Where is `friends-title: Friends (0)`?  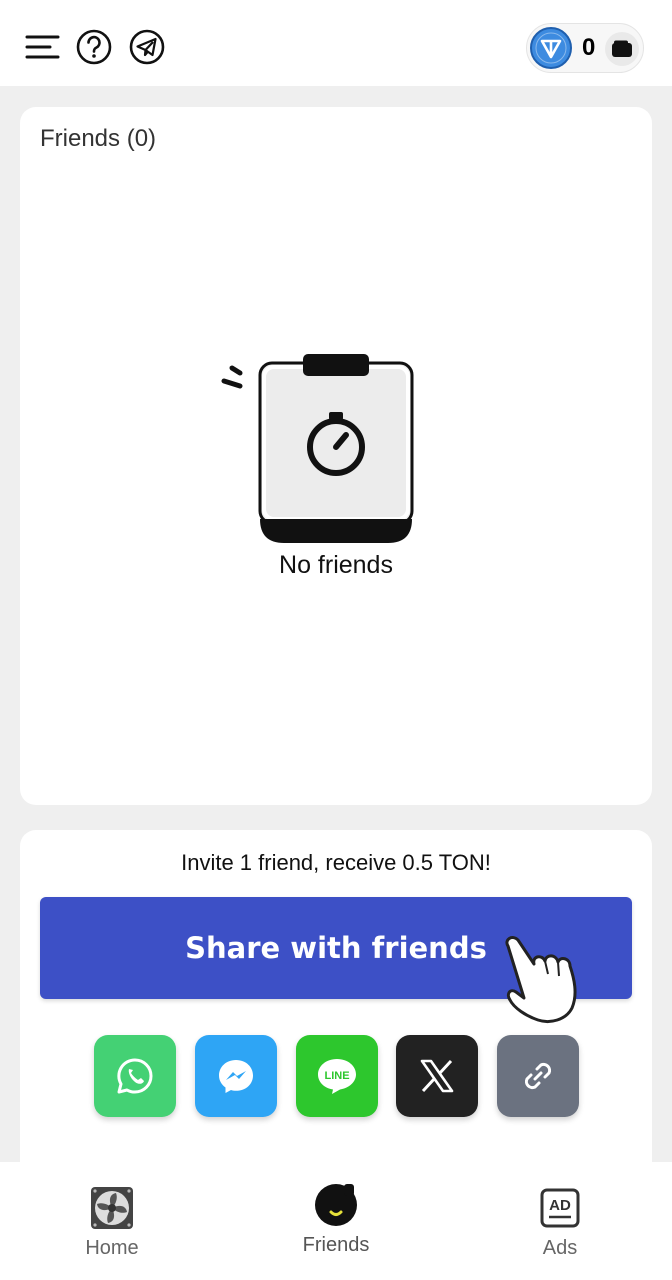
friends-title: Friends (0) is located at coordinates (98, 138).